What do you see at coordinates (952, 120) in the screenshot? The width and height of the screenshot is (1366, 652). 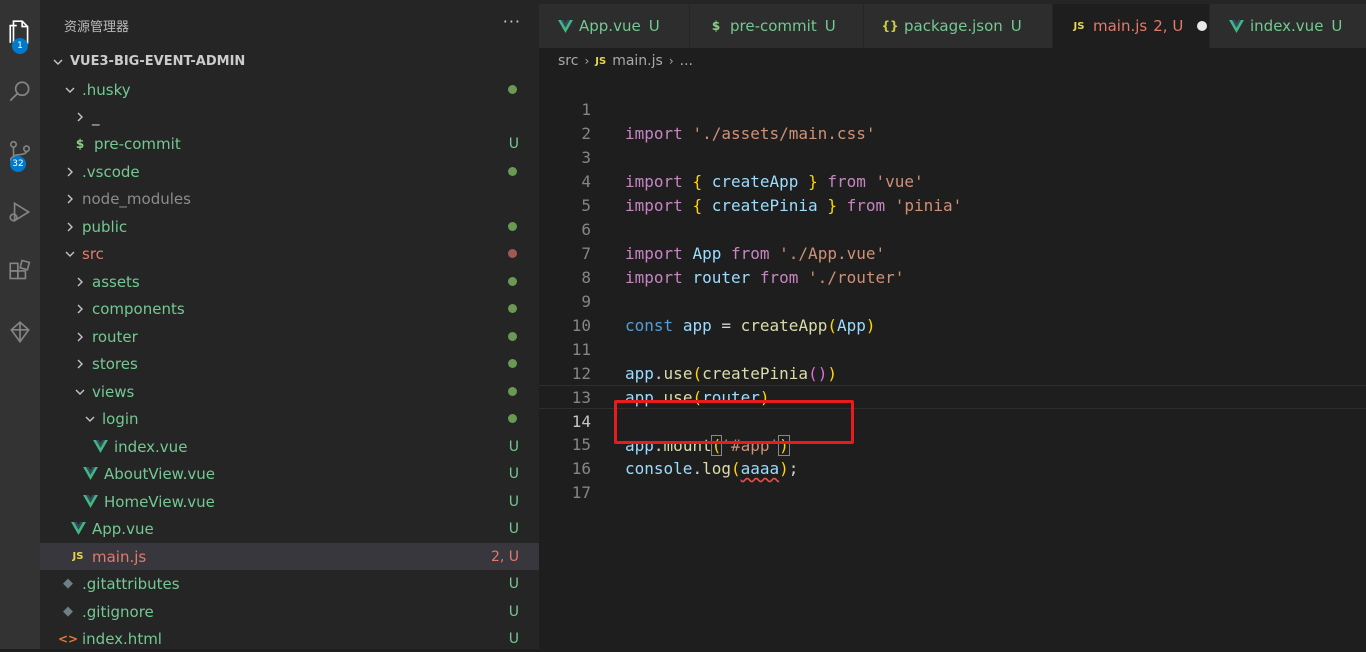 I see `code-line: 2` at bounding box center [952, 120].